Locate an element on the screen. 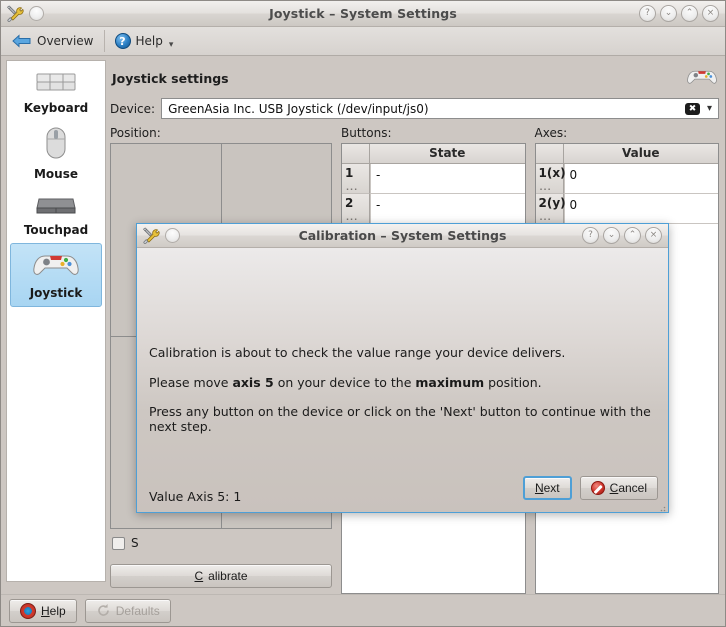 This screenshot has width=726, height=627. row-index-label: 2 is located at coordinates (349, 203).